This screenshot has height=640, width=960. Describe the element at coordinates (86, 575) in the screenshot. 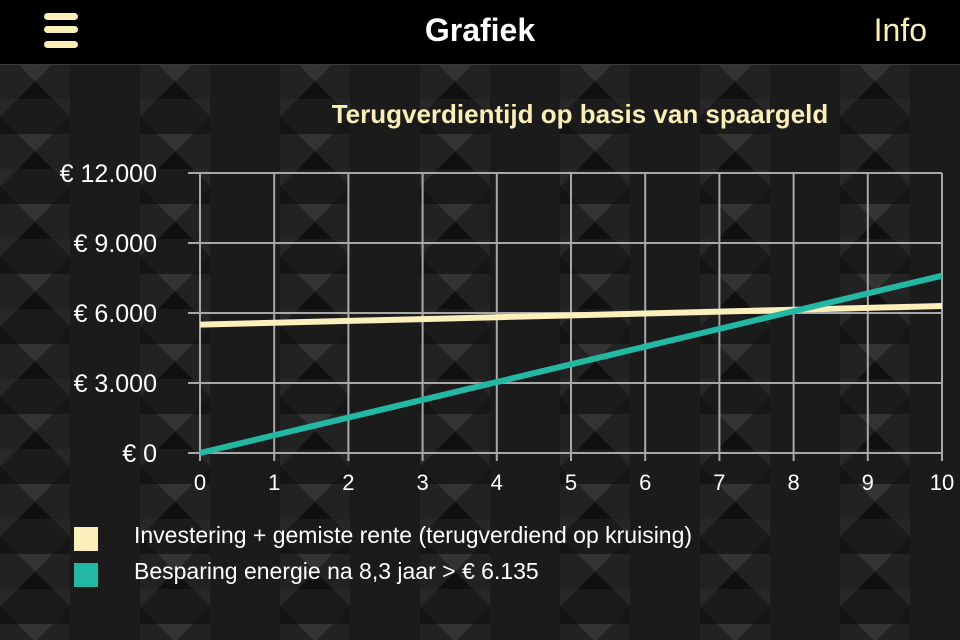

I see `legend-swatch-savings` at that location.